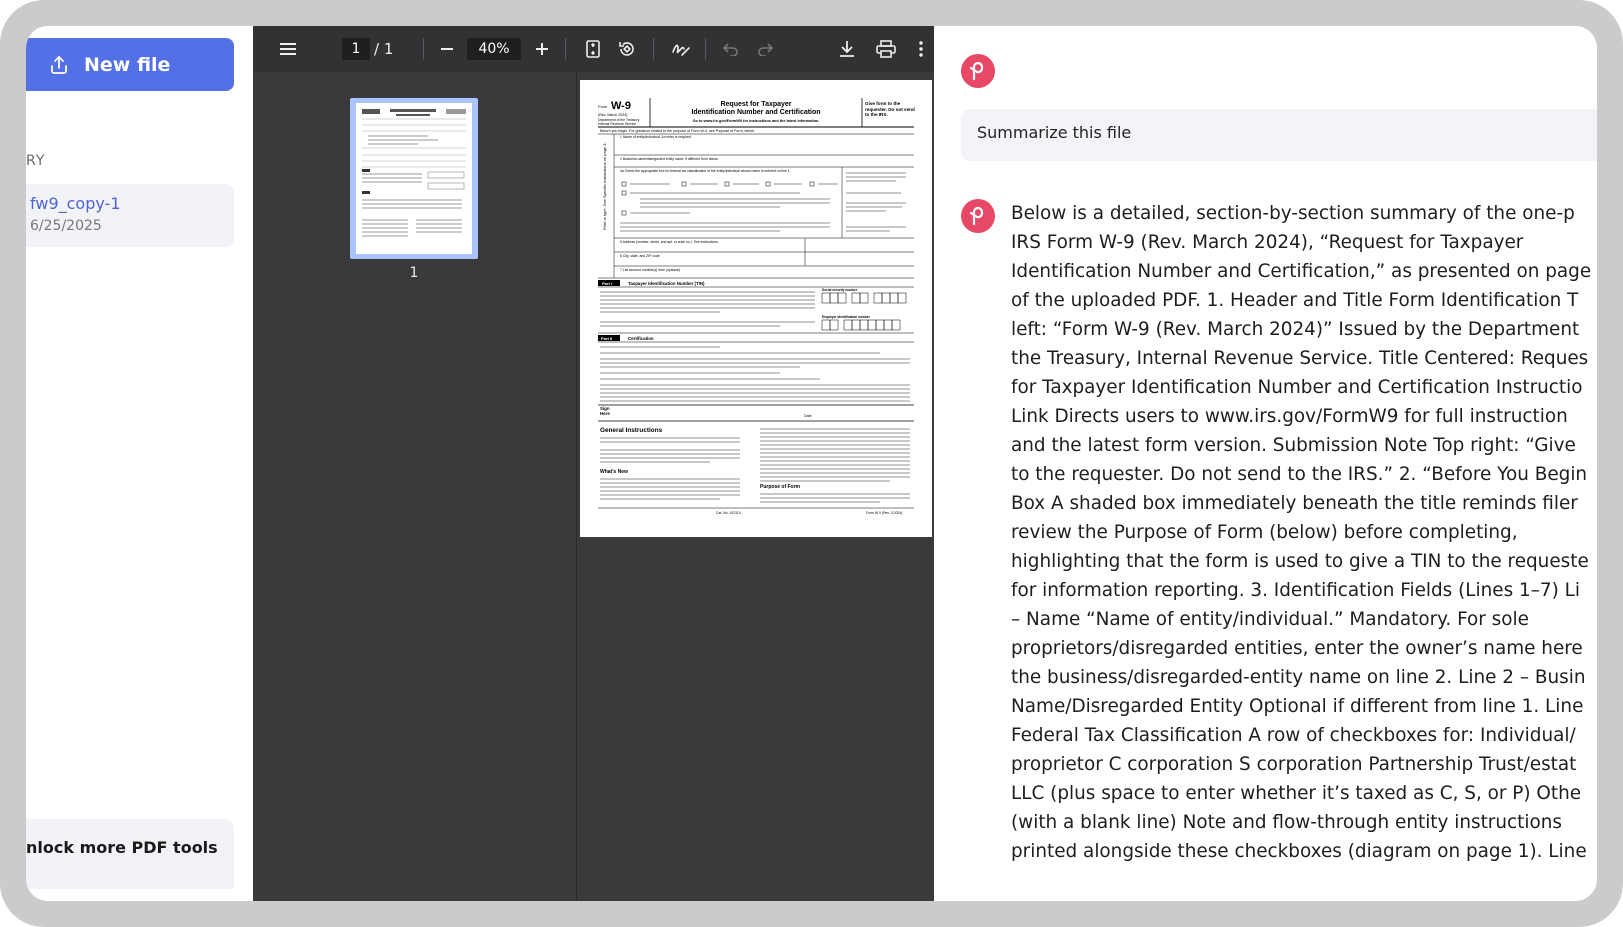  Describe the element at coordinates (75, 203) in the screenshot. I see `file-name: fw9_copy-1` at that location.